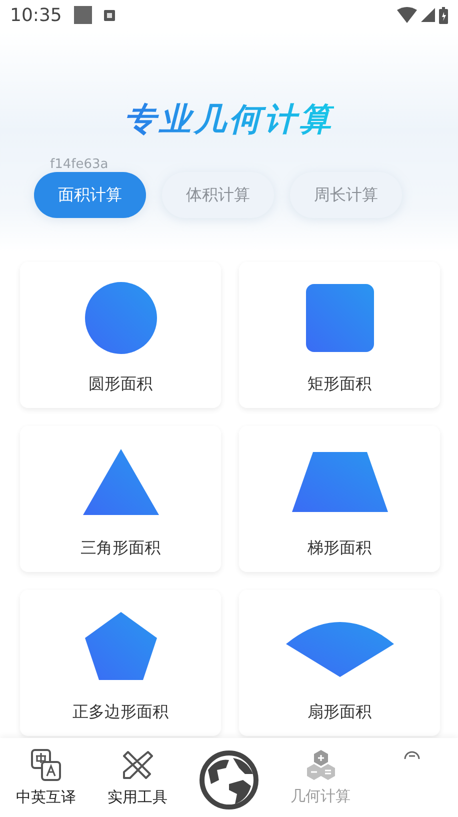  Describe the element at coordinates (321, 765) in the screenshot. I see `shapes-icon` at that location.